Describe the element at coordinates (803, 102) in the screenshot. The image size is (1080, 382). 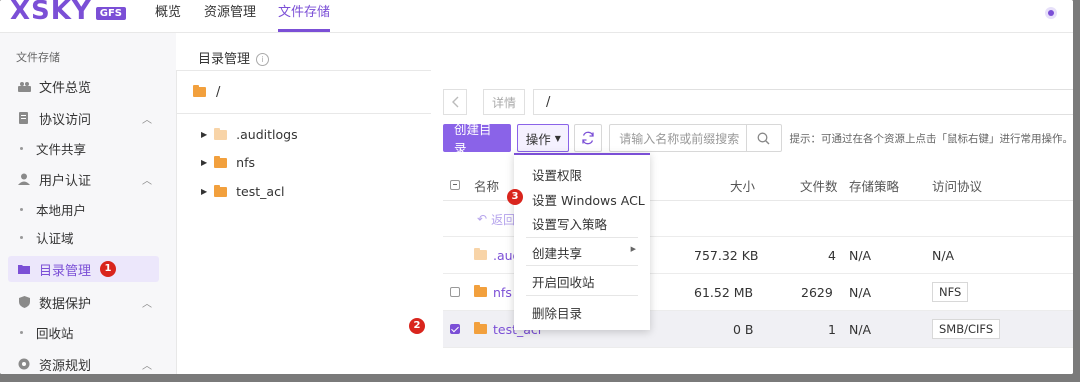
I see `path-field: /` at that location.